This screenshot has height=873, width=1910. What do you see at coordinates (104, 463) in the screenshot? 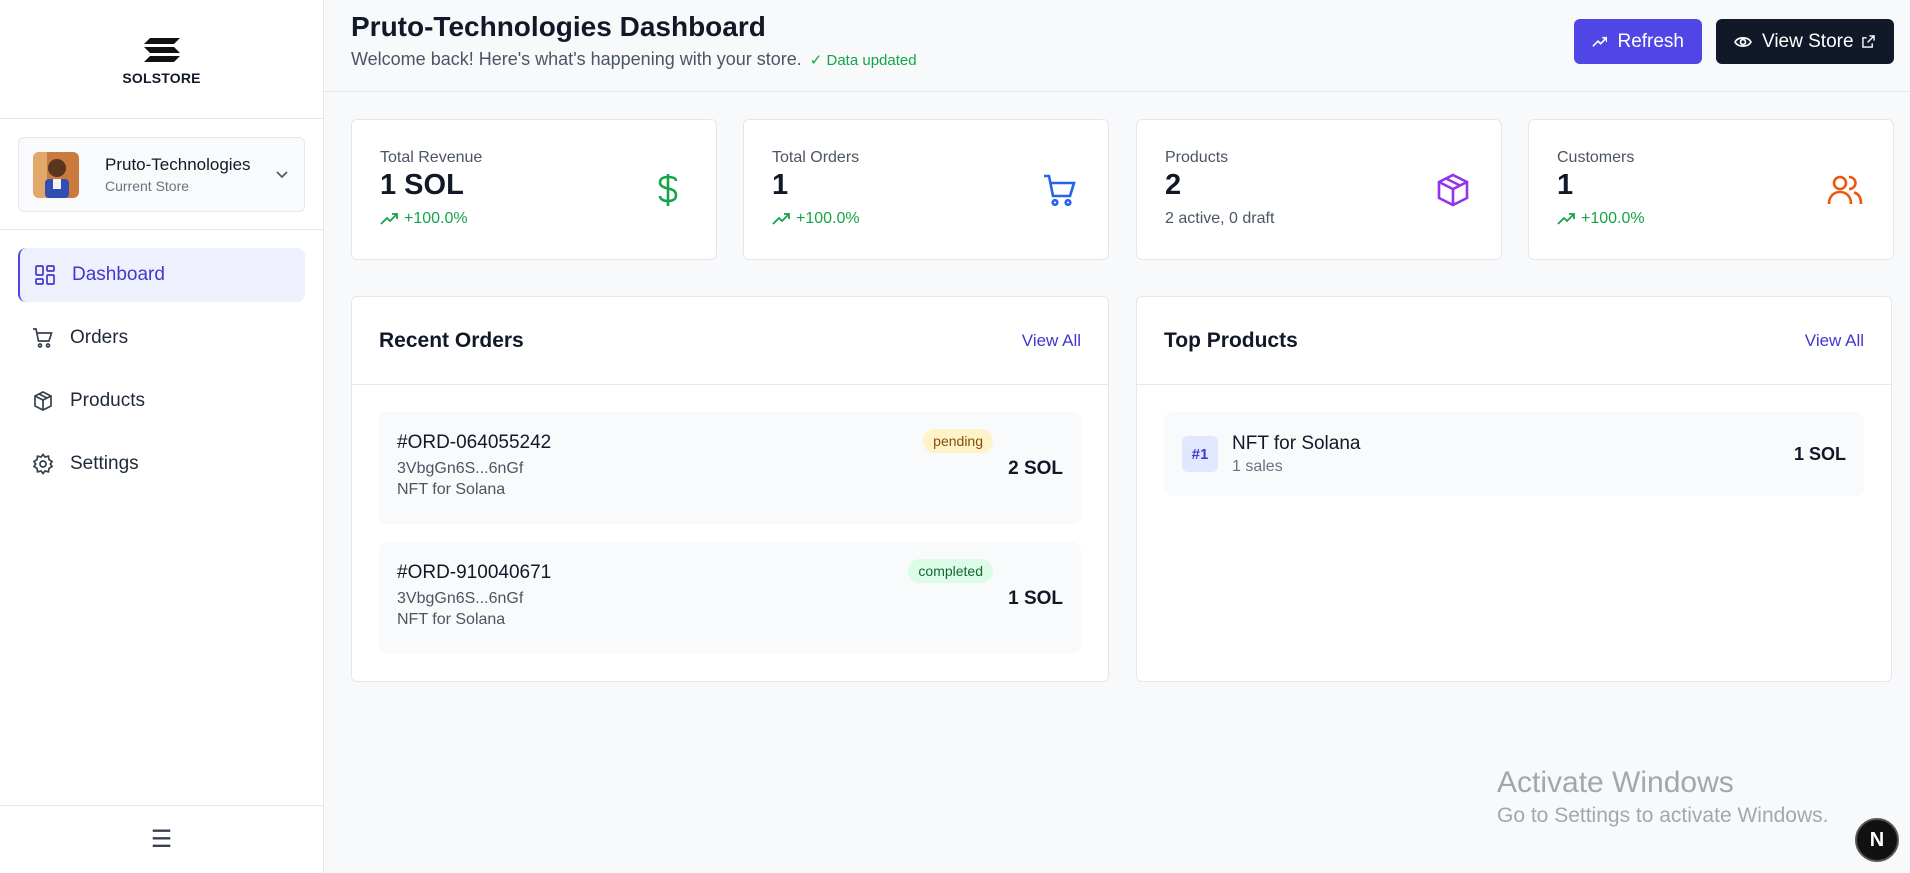
I see `sidebar-item-label: Settings` at bounding box center [104, 463].